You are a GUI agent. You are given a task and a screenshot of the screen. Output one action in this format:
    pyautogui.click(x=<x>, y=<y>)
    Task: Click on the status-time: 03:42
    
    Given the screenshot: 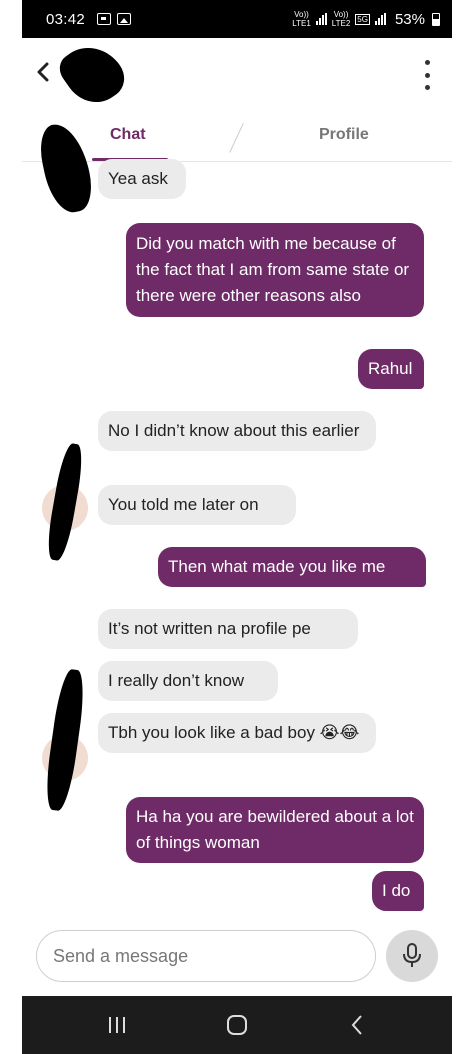 What is the action you would take?
    pyautogui.click(x=66, y=19)
    